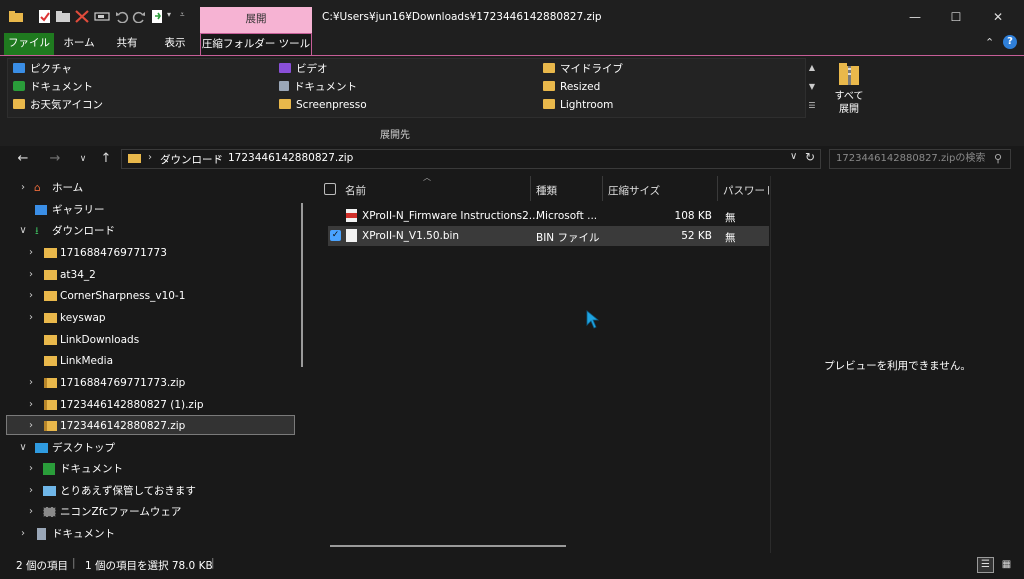 The width and height of the screenshot is (1024, 579). Describe the element at coordinates (182, 15) in the screenshot. I see `customize-icon: ⩡` at that location.